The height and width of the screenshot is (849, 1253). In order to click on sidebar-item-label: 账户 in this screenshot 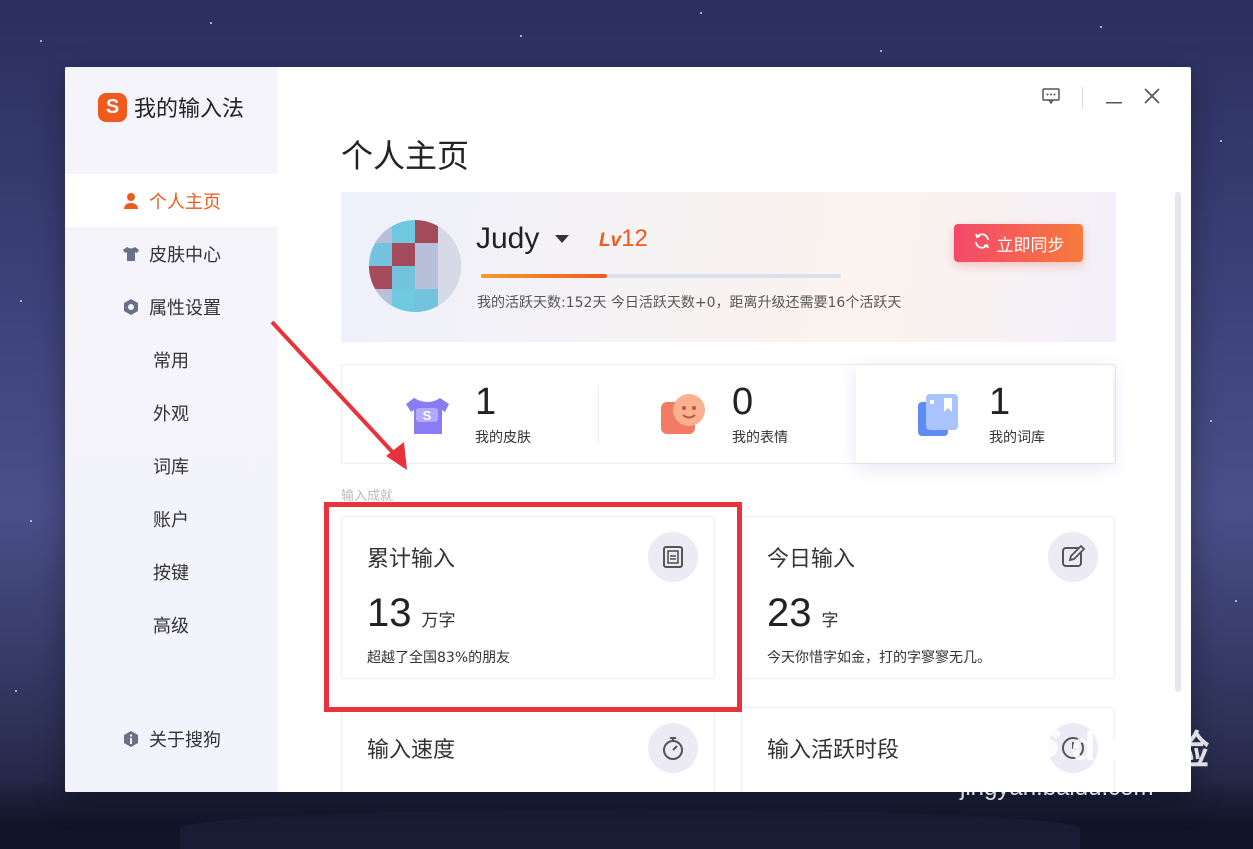, I will do `click(171, 520)`.